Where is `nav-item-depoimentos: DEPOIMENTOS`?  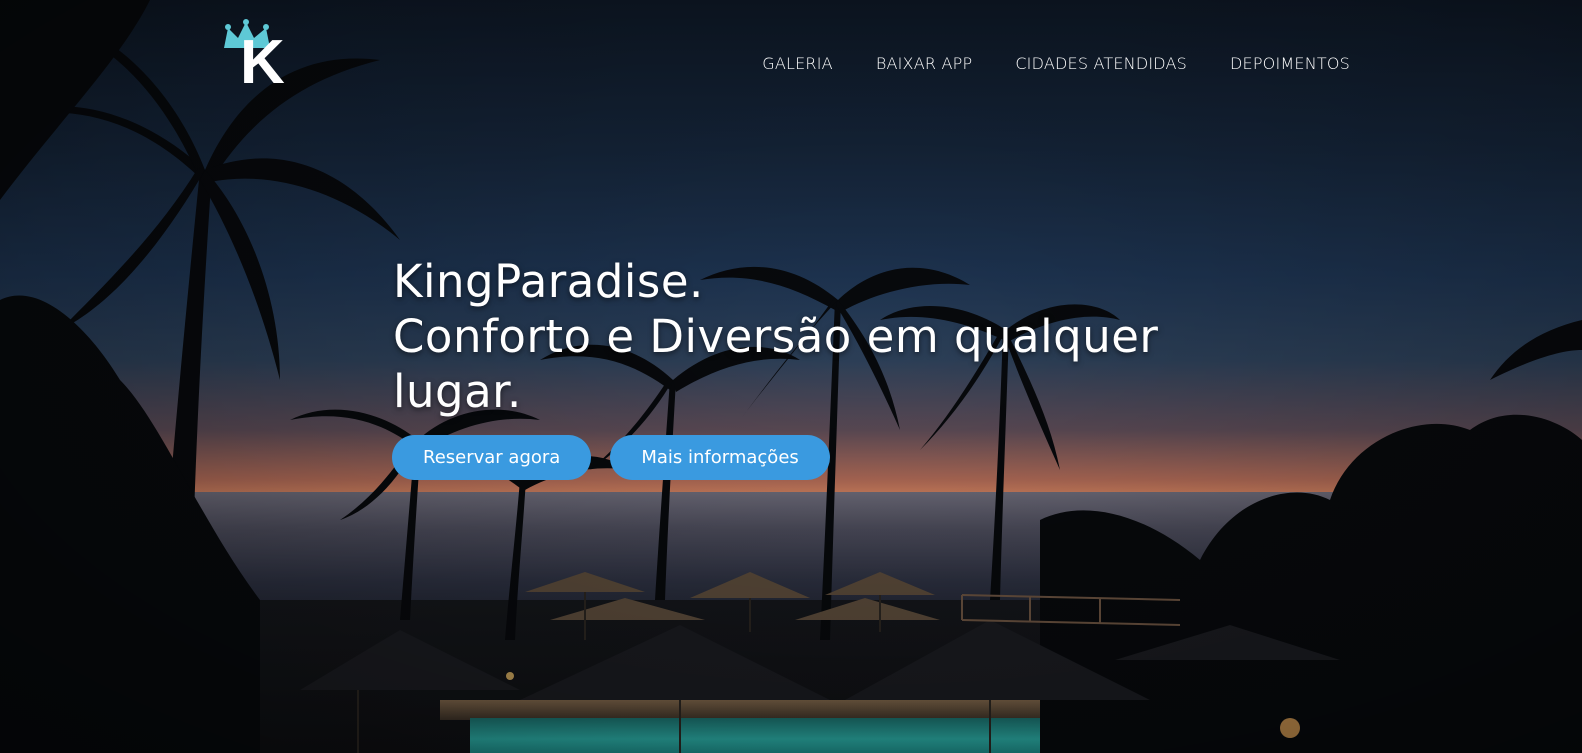
nav-item-depoimentos: DEPOIMENTOS is located at coordinates (1290, 64).